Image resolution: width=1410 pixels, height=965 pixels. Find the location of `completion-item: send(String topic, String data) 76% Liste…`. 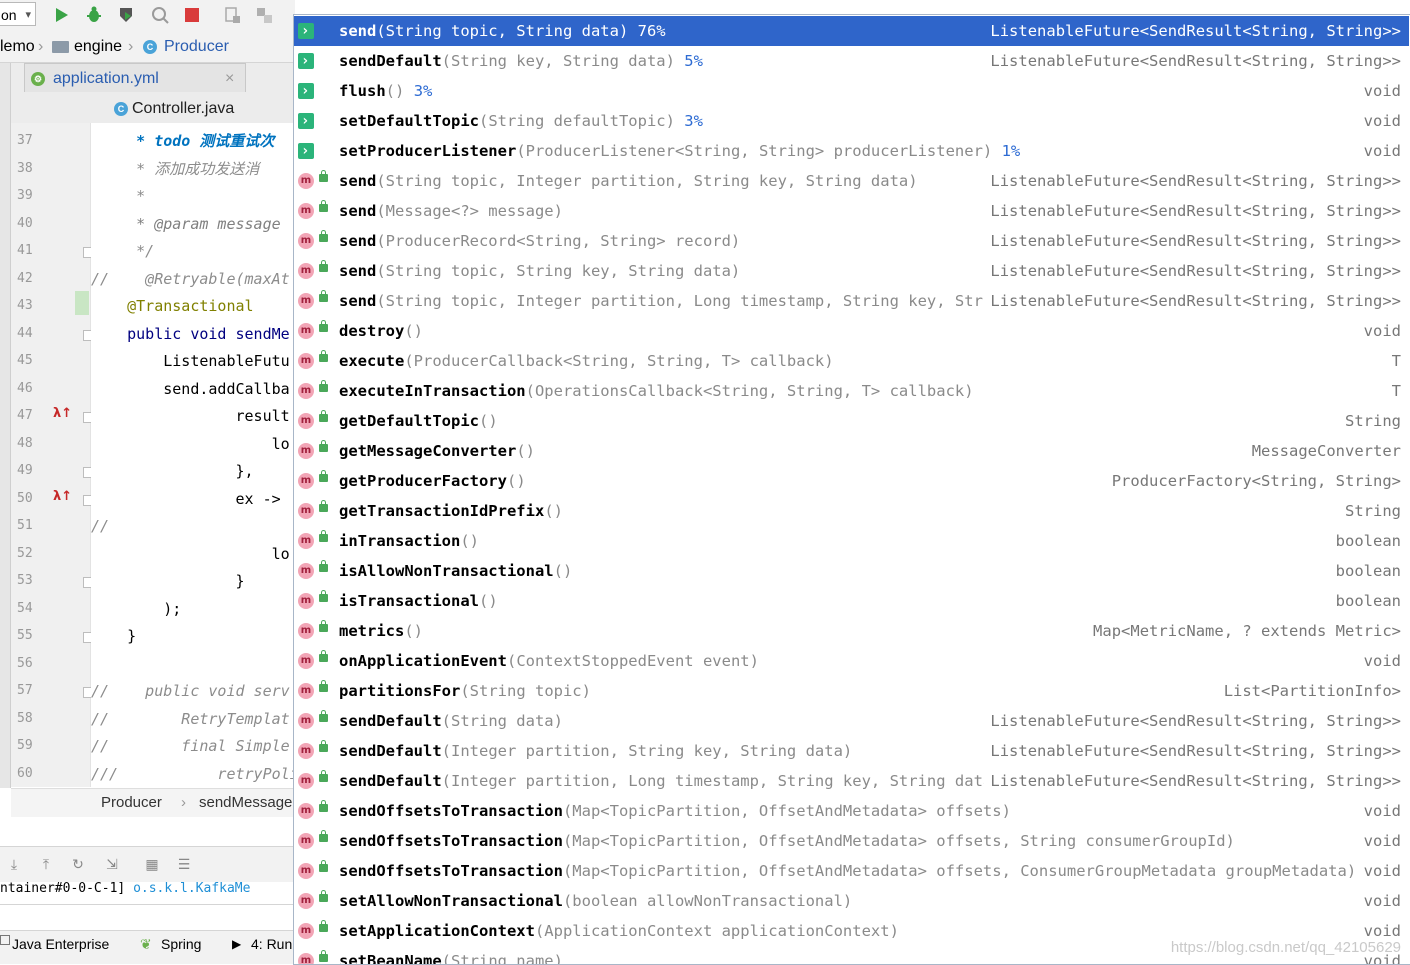

completion-item: send(String topic, String data) 76% Liste… is located at coordinates (851, 31).